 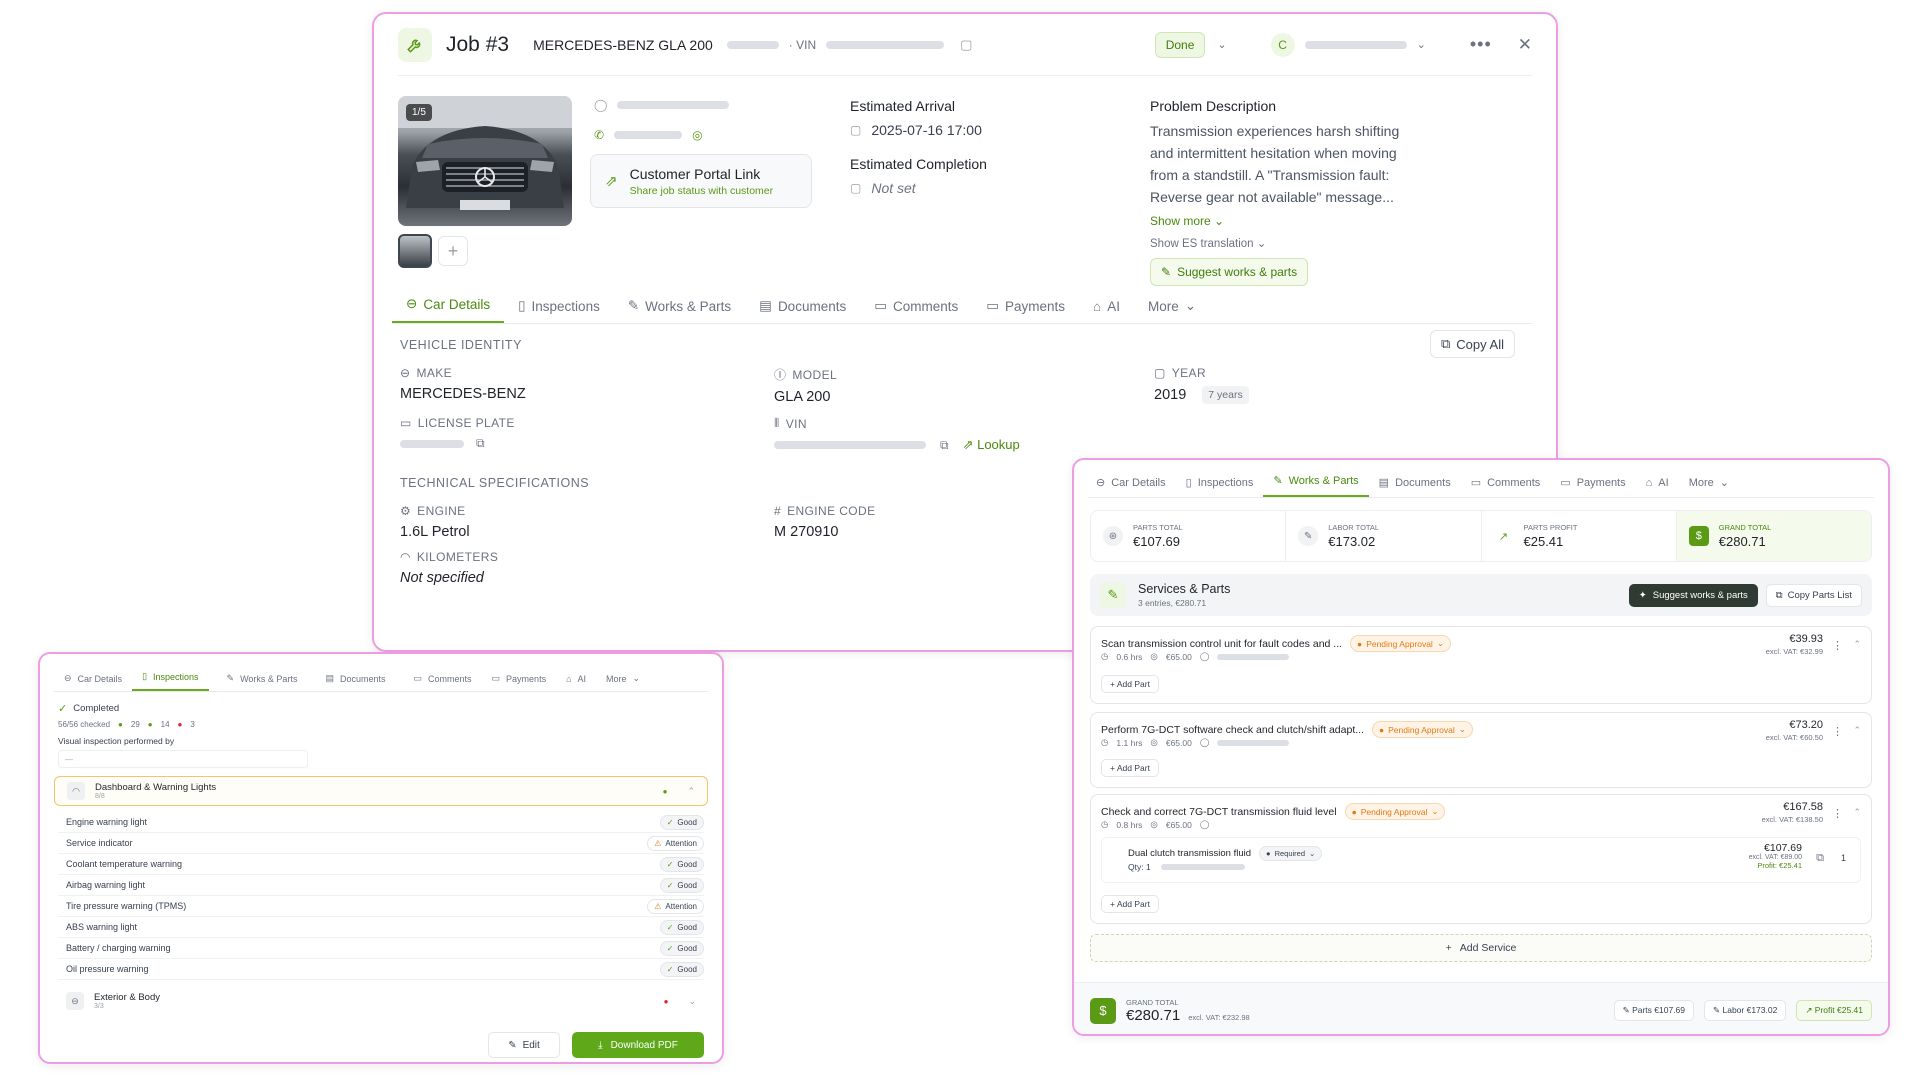 What do you see at coordinates (381, 1001) in the screenshot?
I see `group-exterior: ⊖ Exterior & Body 3/3 ● ⌄` at bounding box center [381, 1001].